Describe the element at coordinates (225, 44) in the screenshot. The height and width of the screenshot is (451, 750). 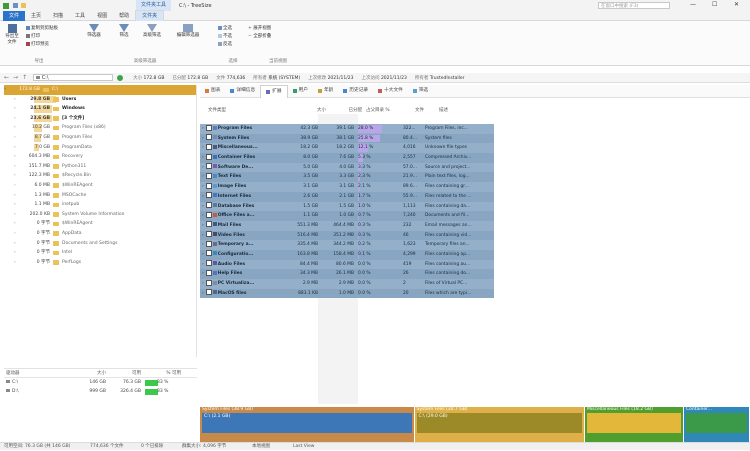
I see `invert-select-button: 反选` at that location.